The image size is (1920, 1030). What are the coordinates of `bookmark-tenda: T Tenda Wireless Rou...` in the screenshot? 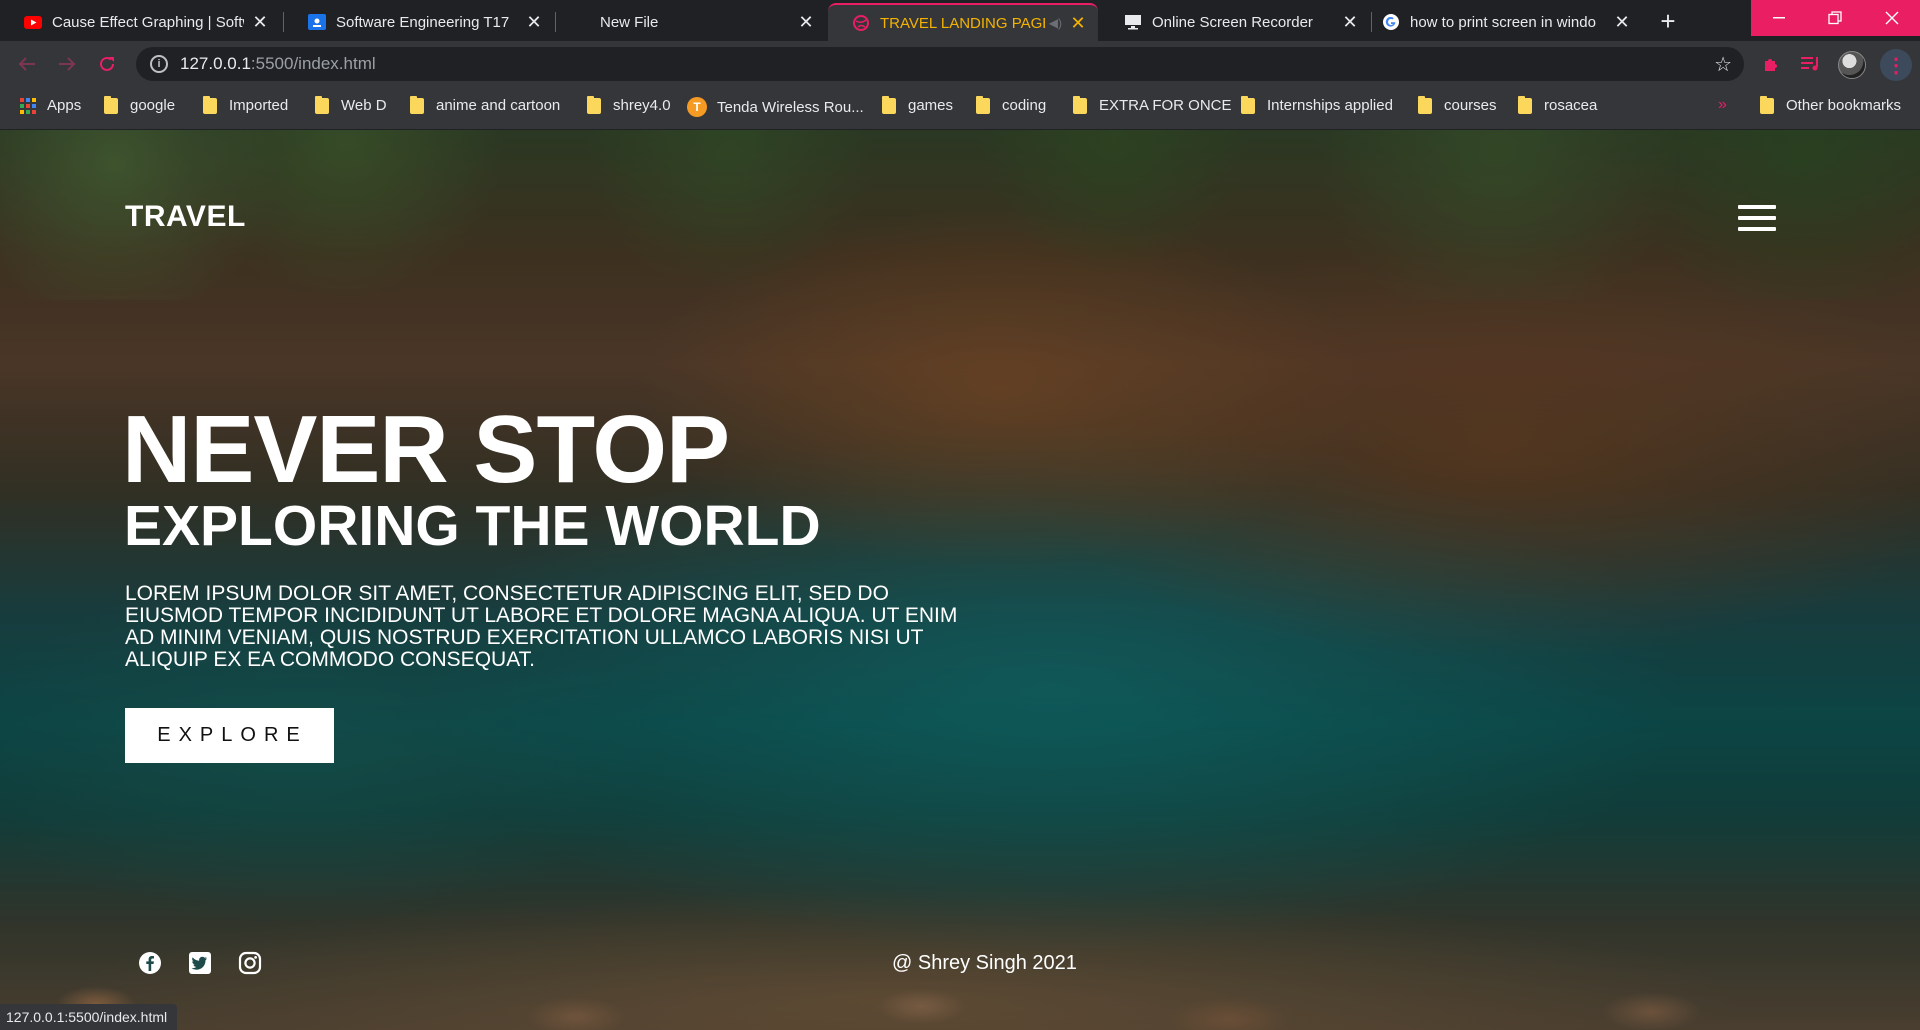 It's located at (775, 107).